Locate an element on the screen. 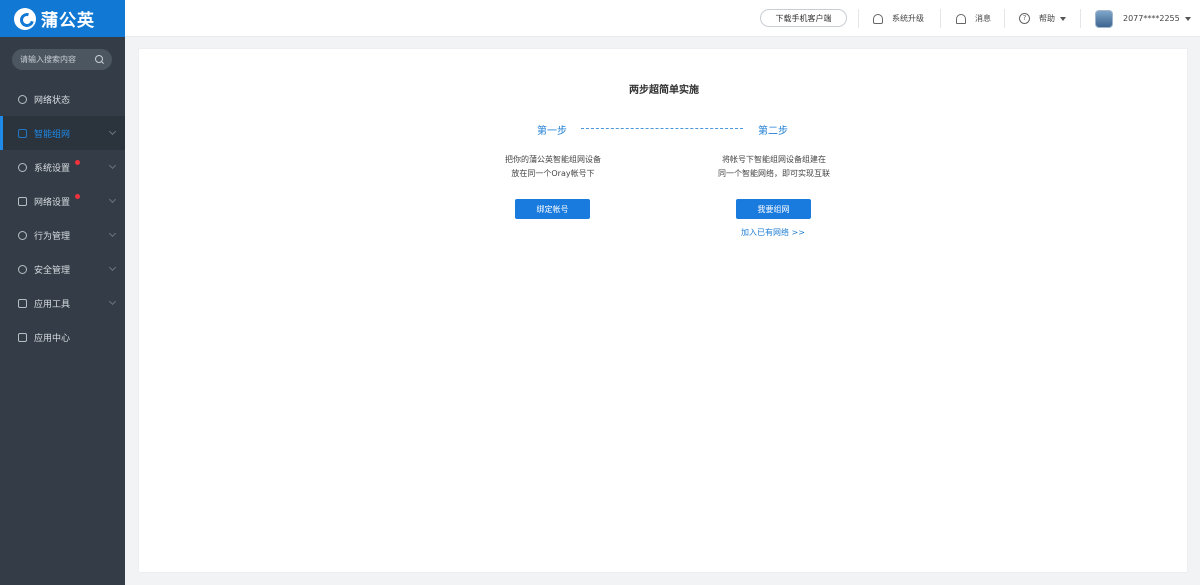 Image resolution: width=1200 pixels, height=585 pixels. sidebar: 蒲公英 网络状态 智能组网 系统设置 网络设置 行为管理 is located at coordinates (62, 292).